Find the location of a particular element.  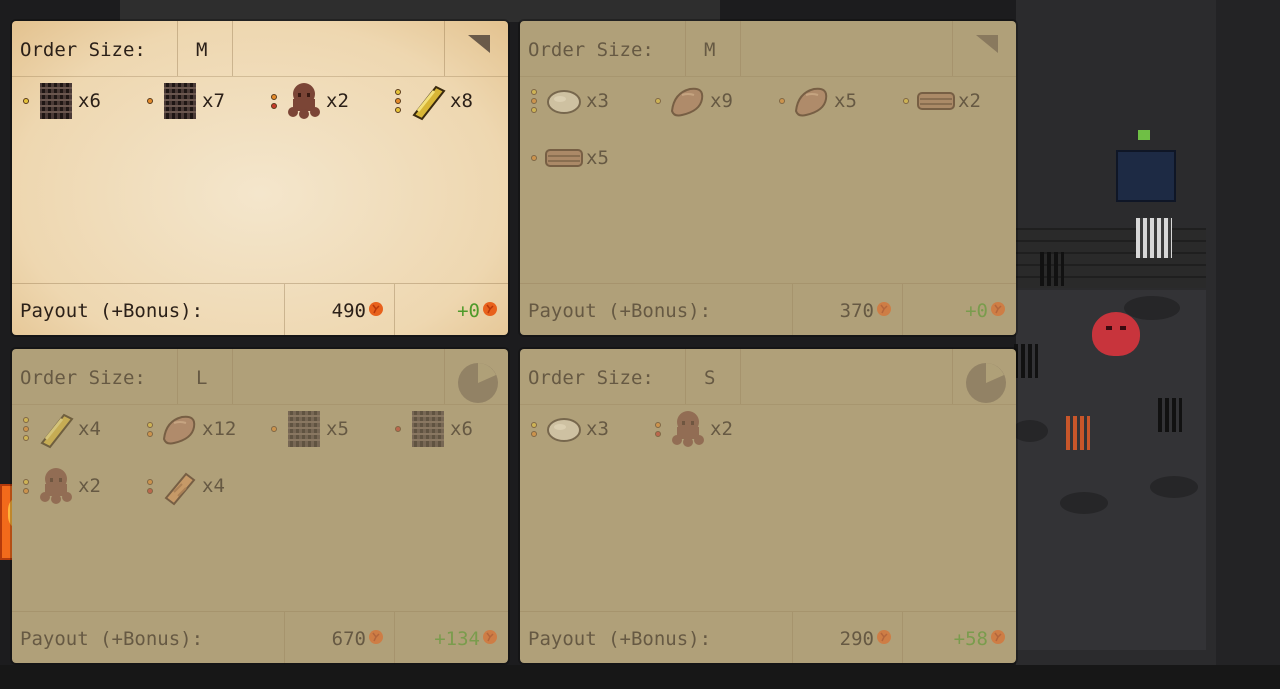

payout-label: Payout (+Bonus): is located at coordinates (112, 639).